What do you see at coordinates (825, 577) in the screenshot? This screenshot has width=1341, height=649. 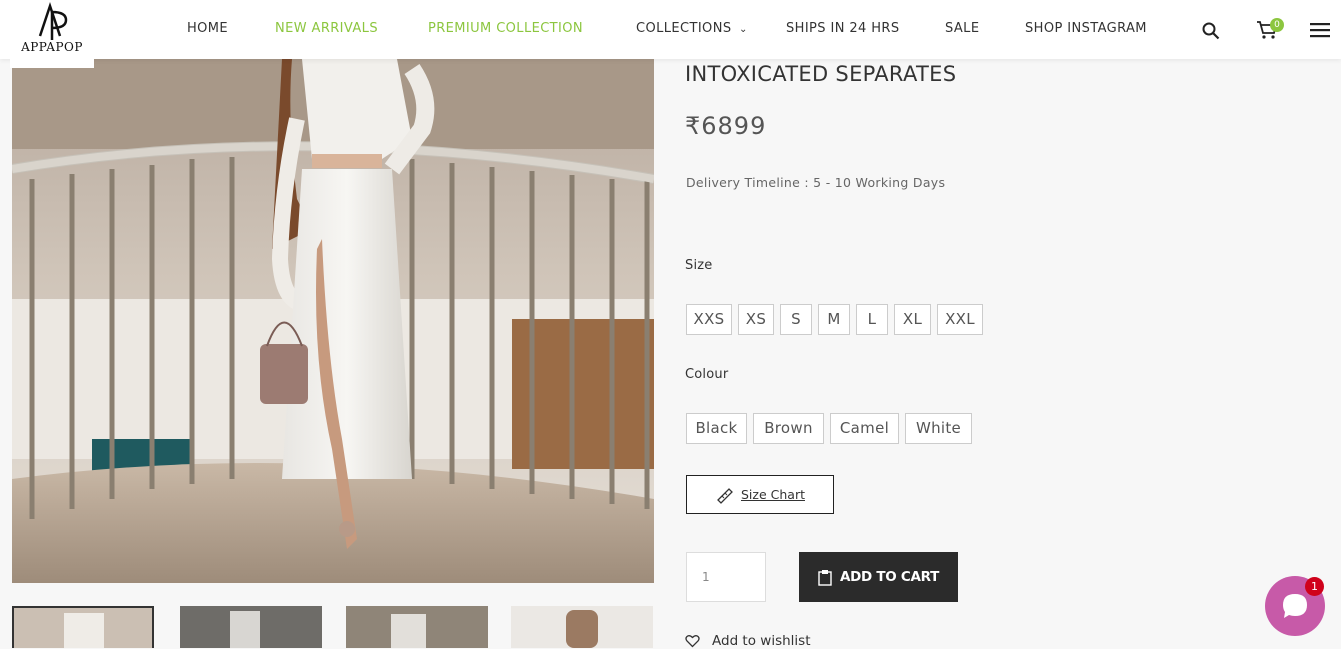 I see `clipboard-icon` at bounding box center [825, 577].